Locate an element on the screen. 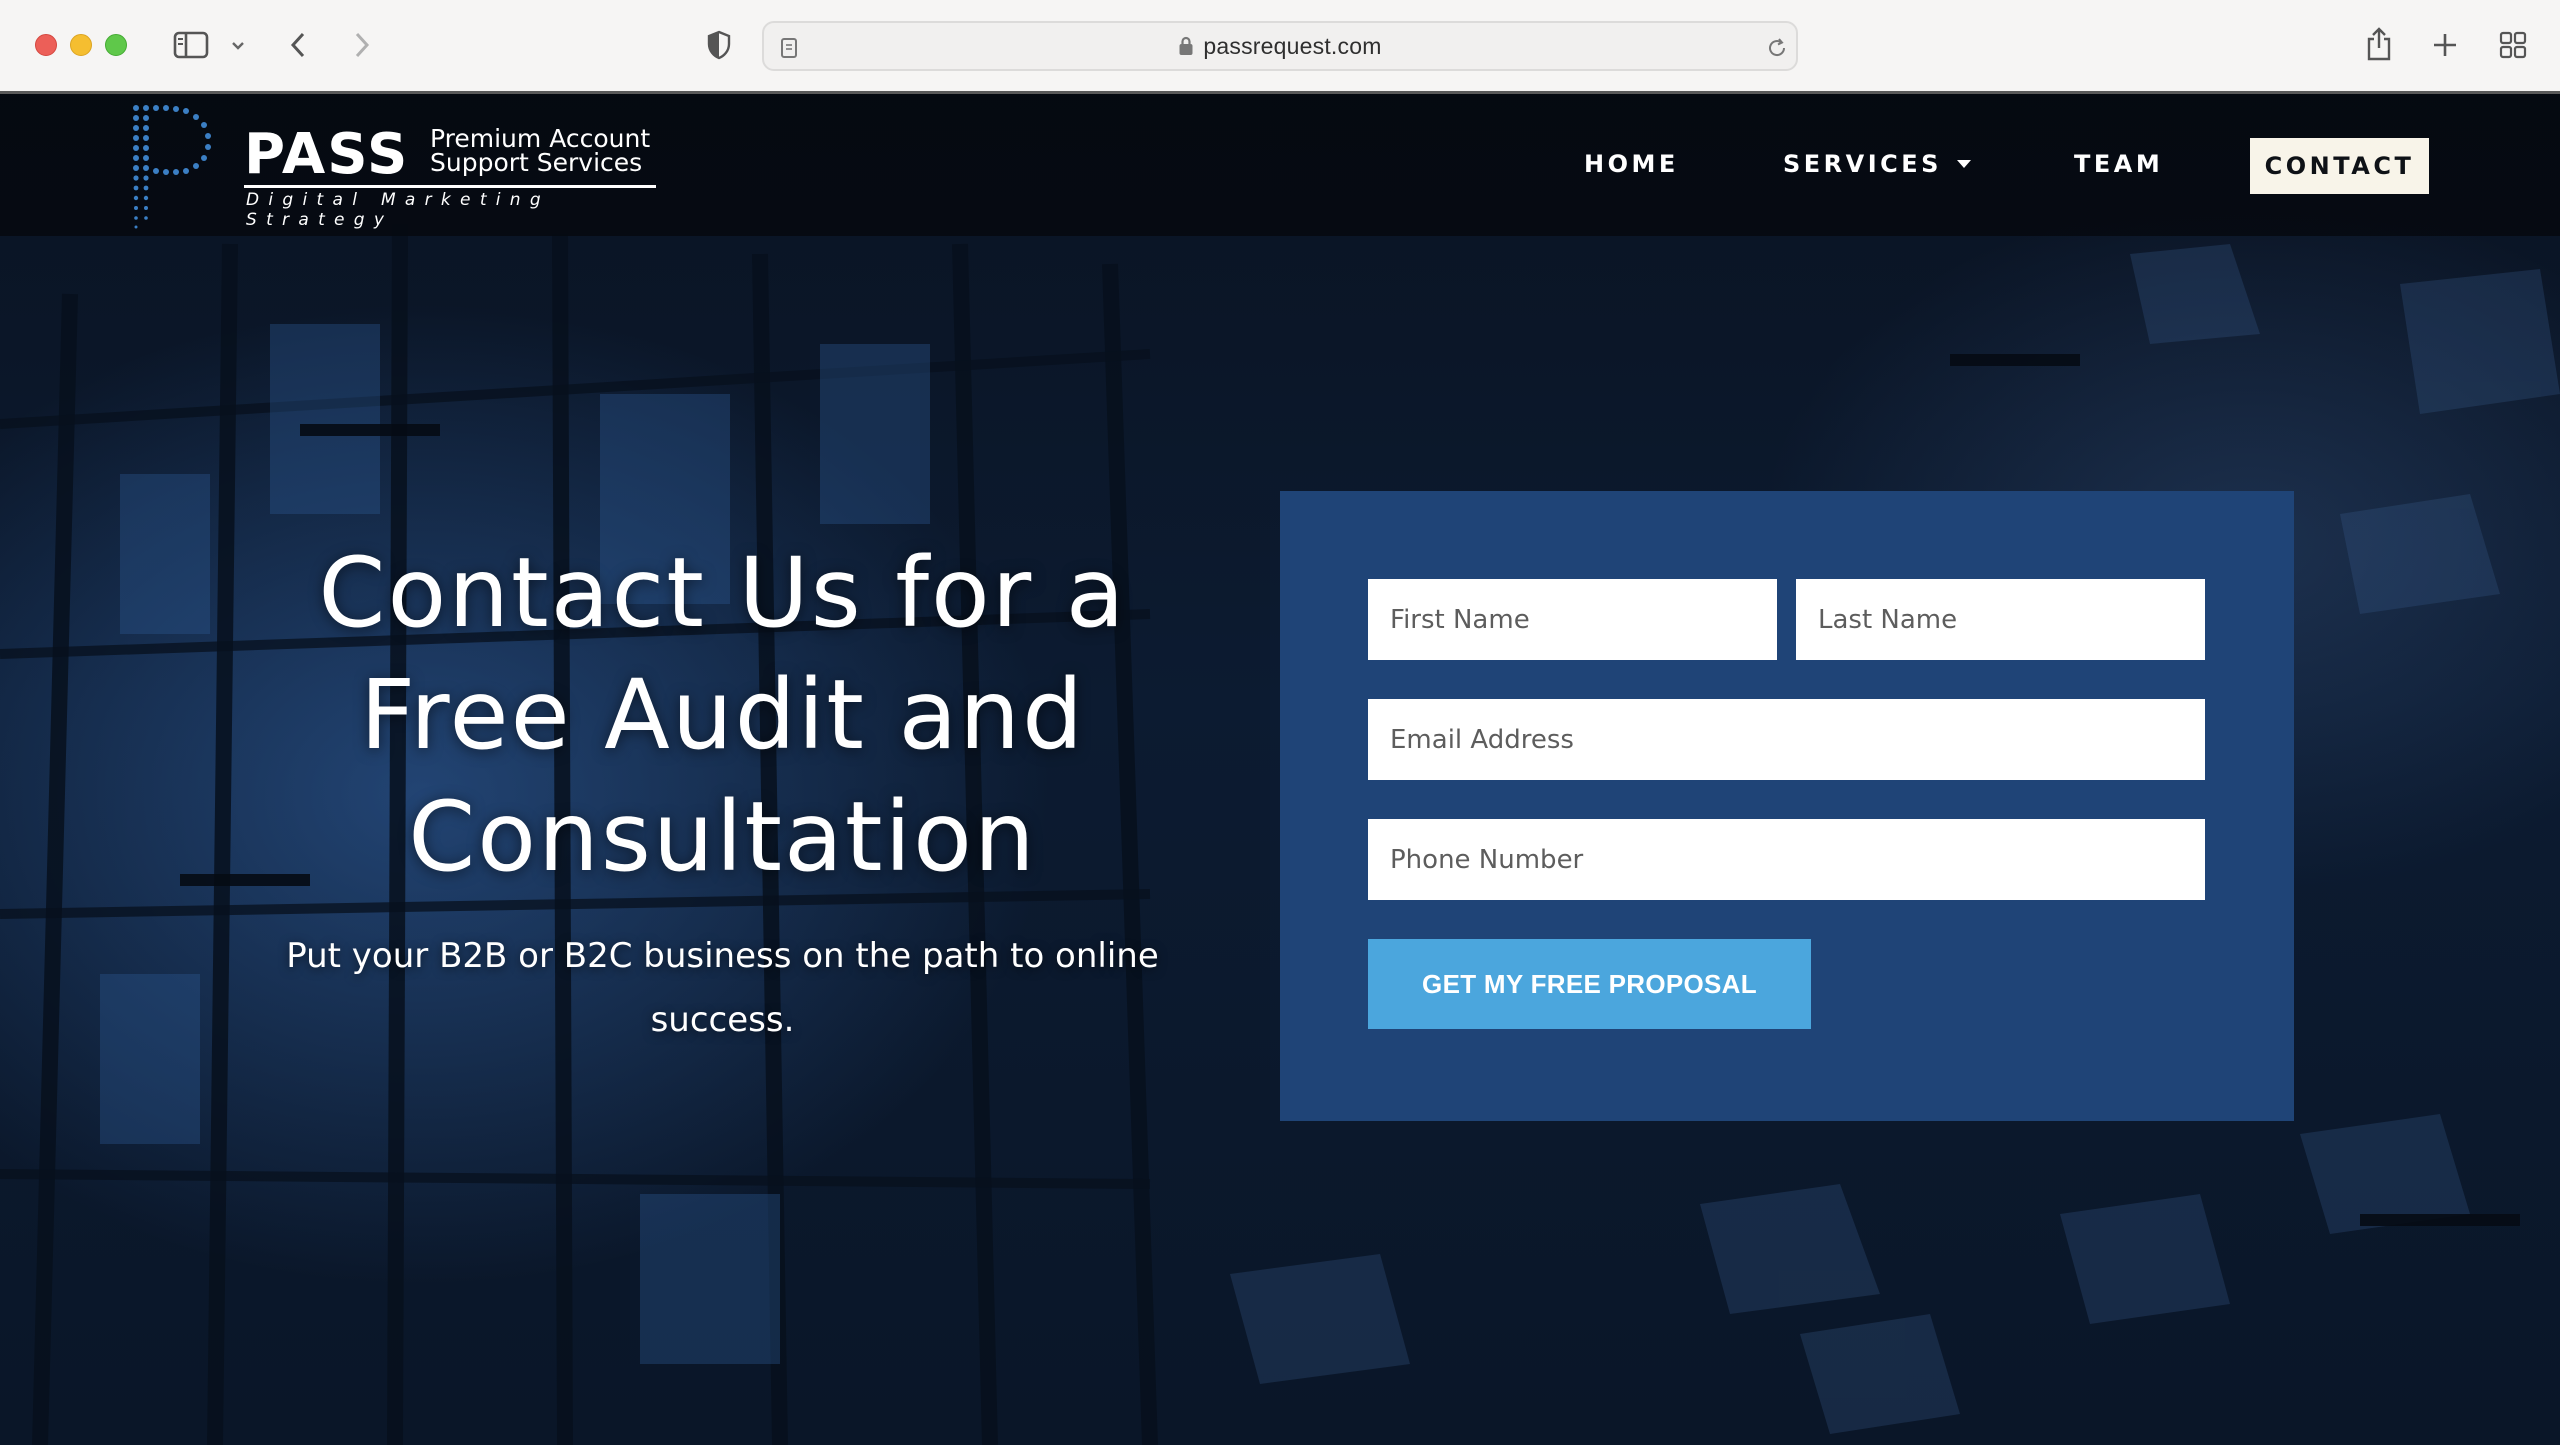 The image size is (2560, 1445). logo-brand-text: PASS is located at coordinates (327, 154).